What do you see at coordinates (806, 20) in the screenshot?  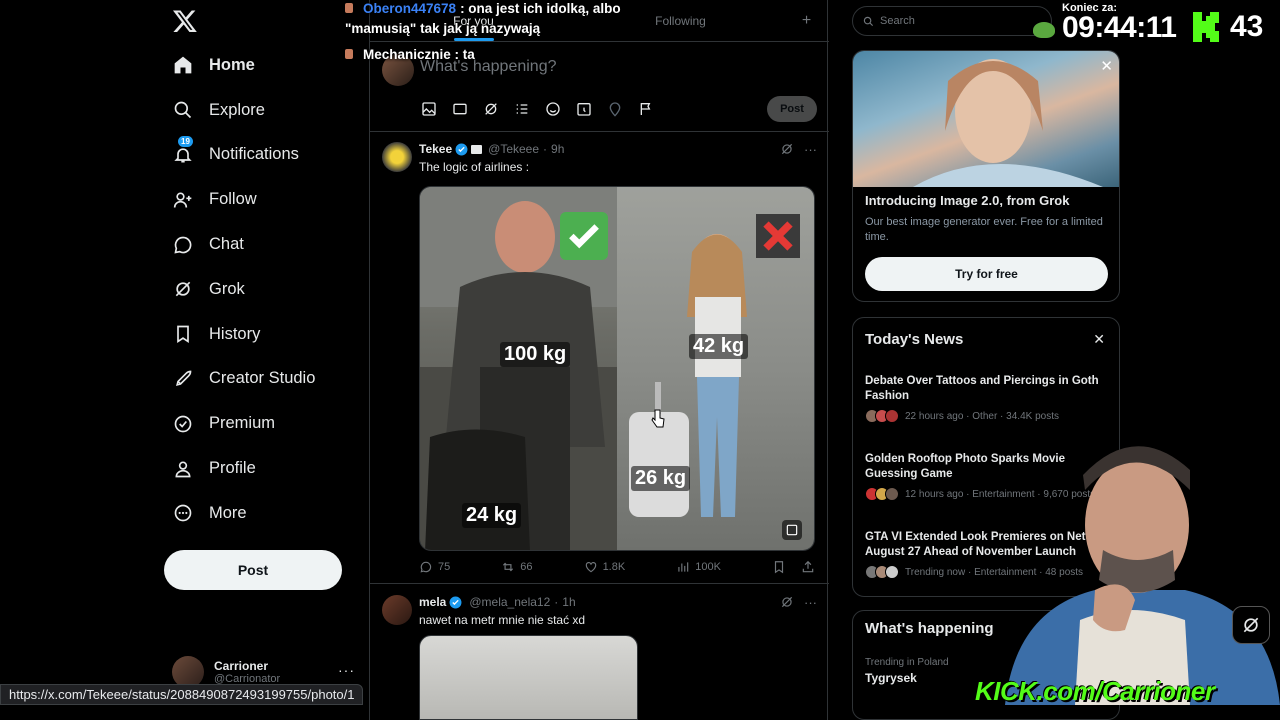 I see `add-tab-button: +` at bounding box center [806, 20].